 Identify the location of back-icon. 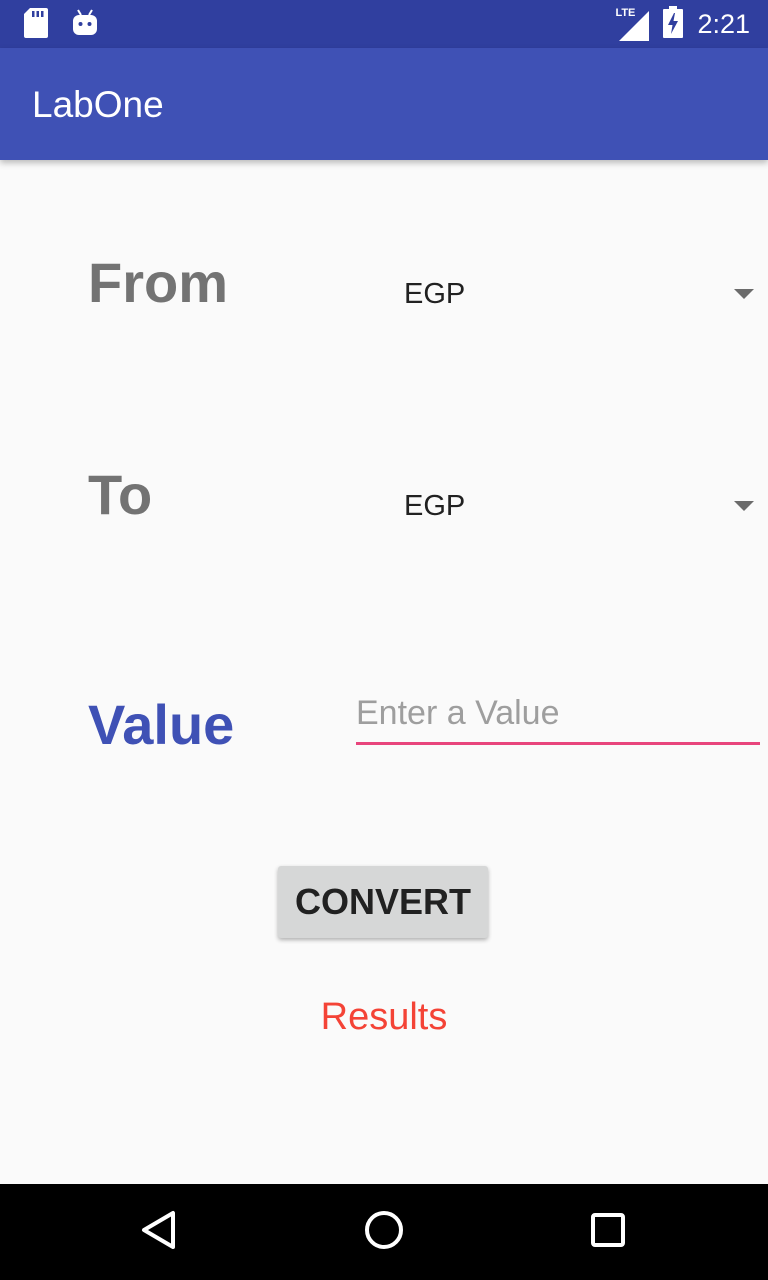
(160, 1232).